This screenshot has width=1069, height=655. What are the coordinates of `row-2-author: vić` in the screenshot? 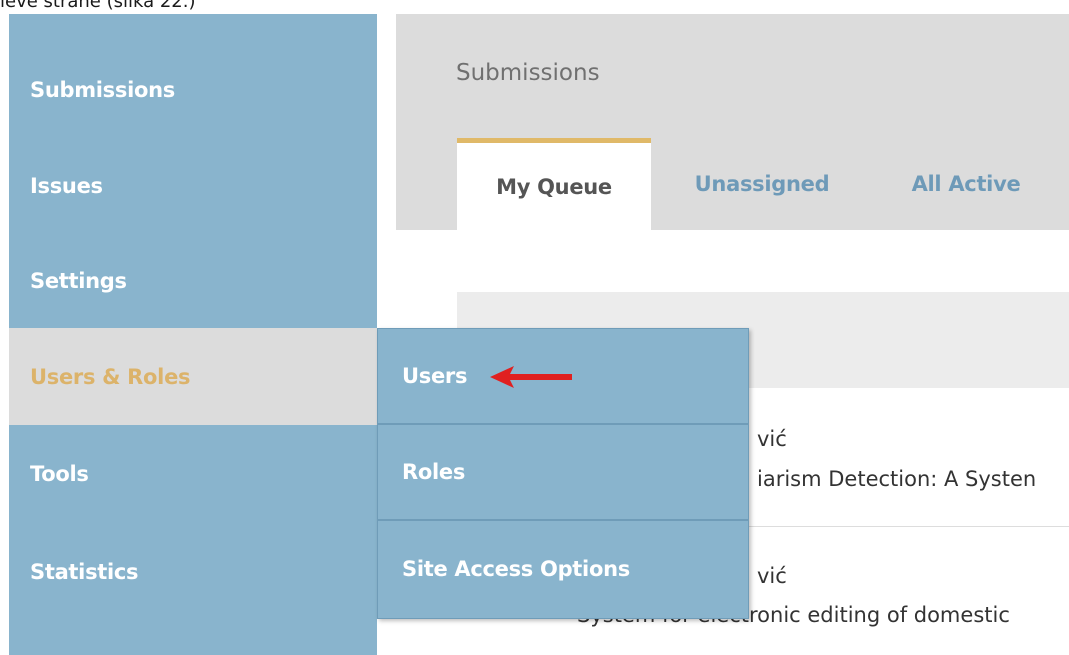 It's located at (772, 576).